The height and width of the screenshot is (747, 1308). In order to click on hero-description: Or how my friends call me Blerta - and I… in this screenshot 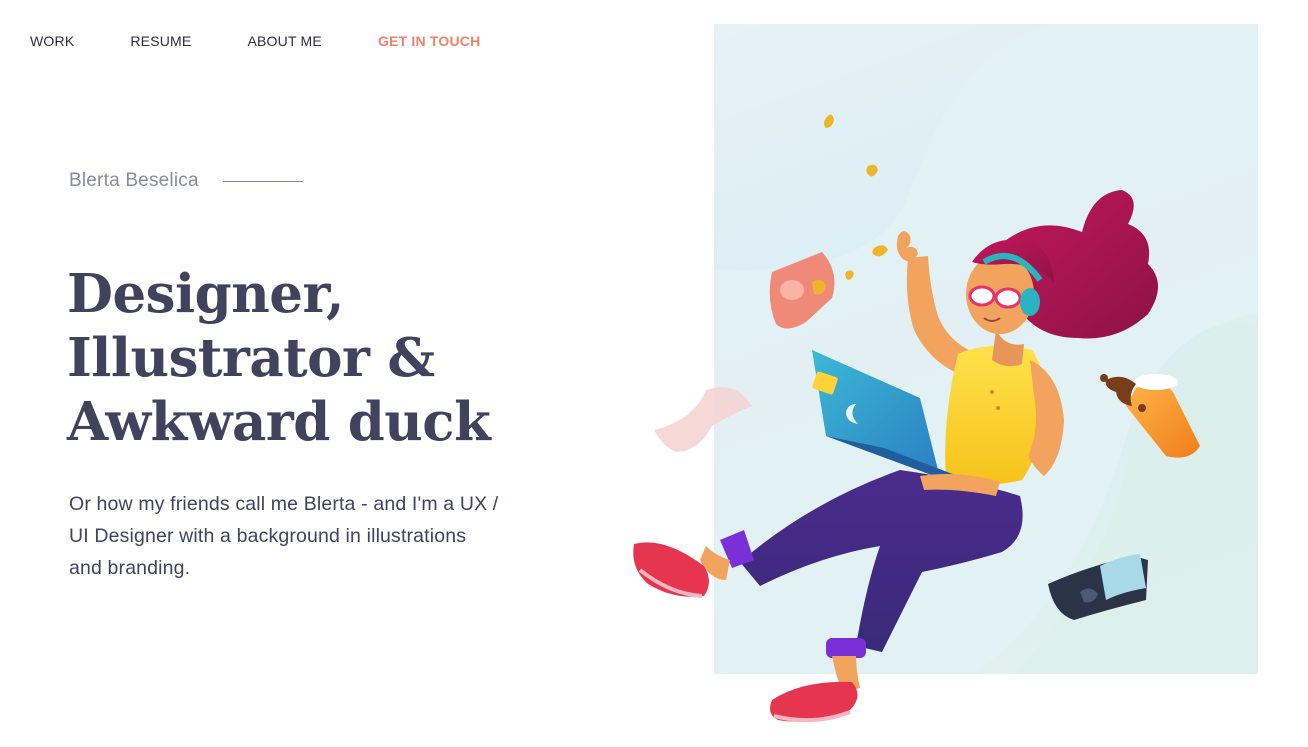, I will do `click(284, 536)`.